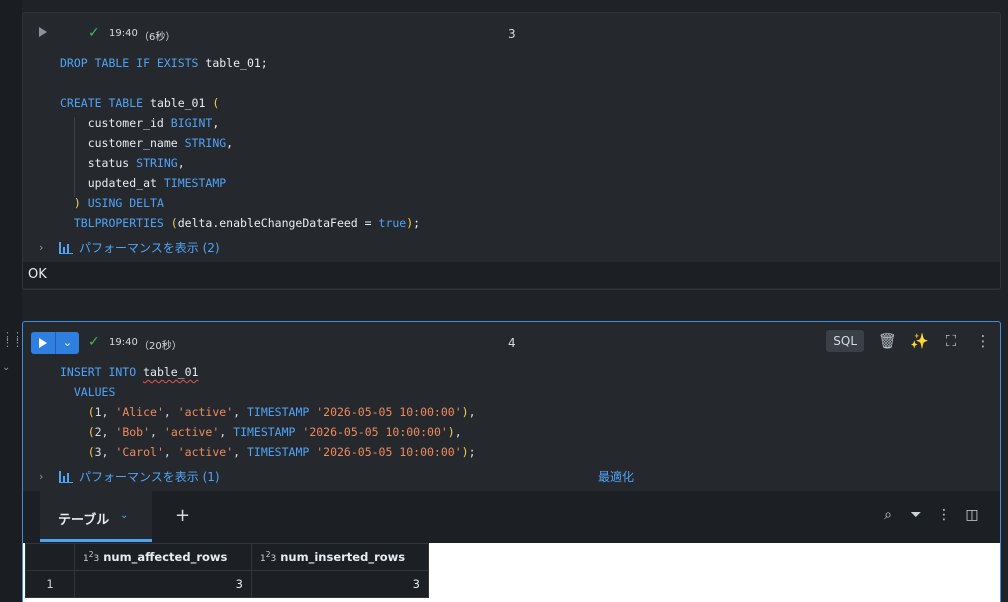 The width and height of the screenshot is (1008, 602). What do you see at coordinates (616, 476) in the screenshot?
I see `optimize-link: 最適化` at bounding box center [616, 476].